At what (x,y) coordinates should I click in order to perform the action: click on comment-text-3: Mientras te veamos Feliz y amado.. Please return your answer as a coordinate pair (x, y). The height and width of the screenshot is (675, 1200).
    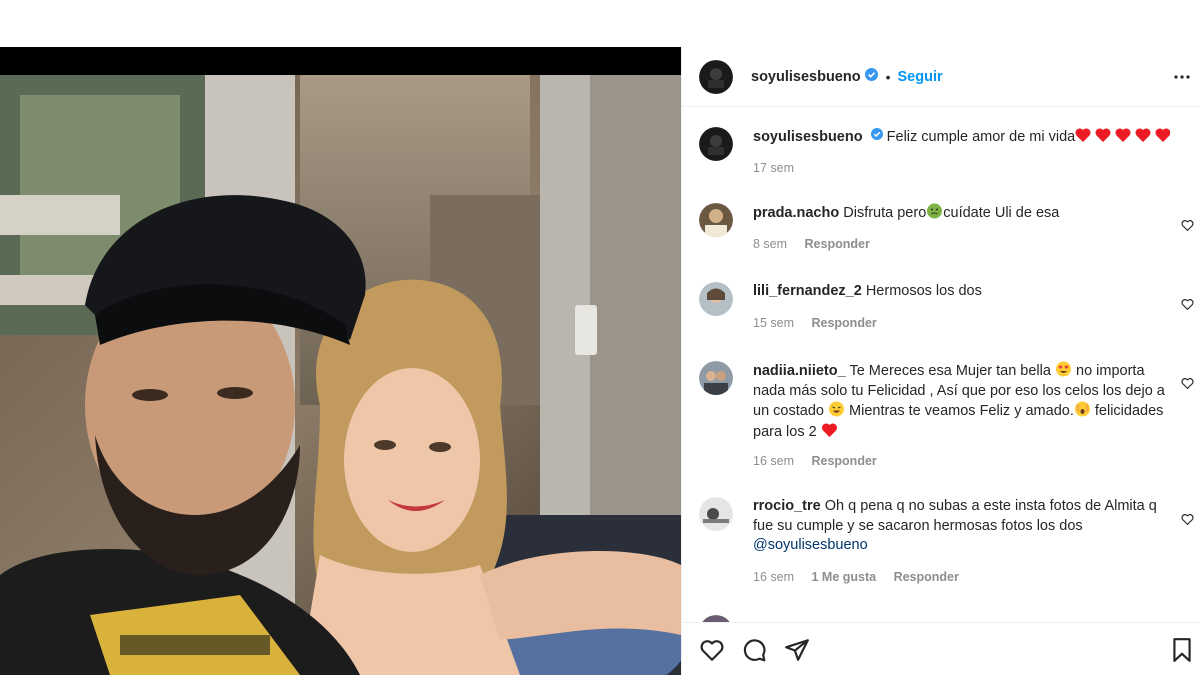
    Looking at the image, I should click on (961, 411).